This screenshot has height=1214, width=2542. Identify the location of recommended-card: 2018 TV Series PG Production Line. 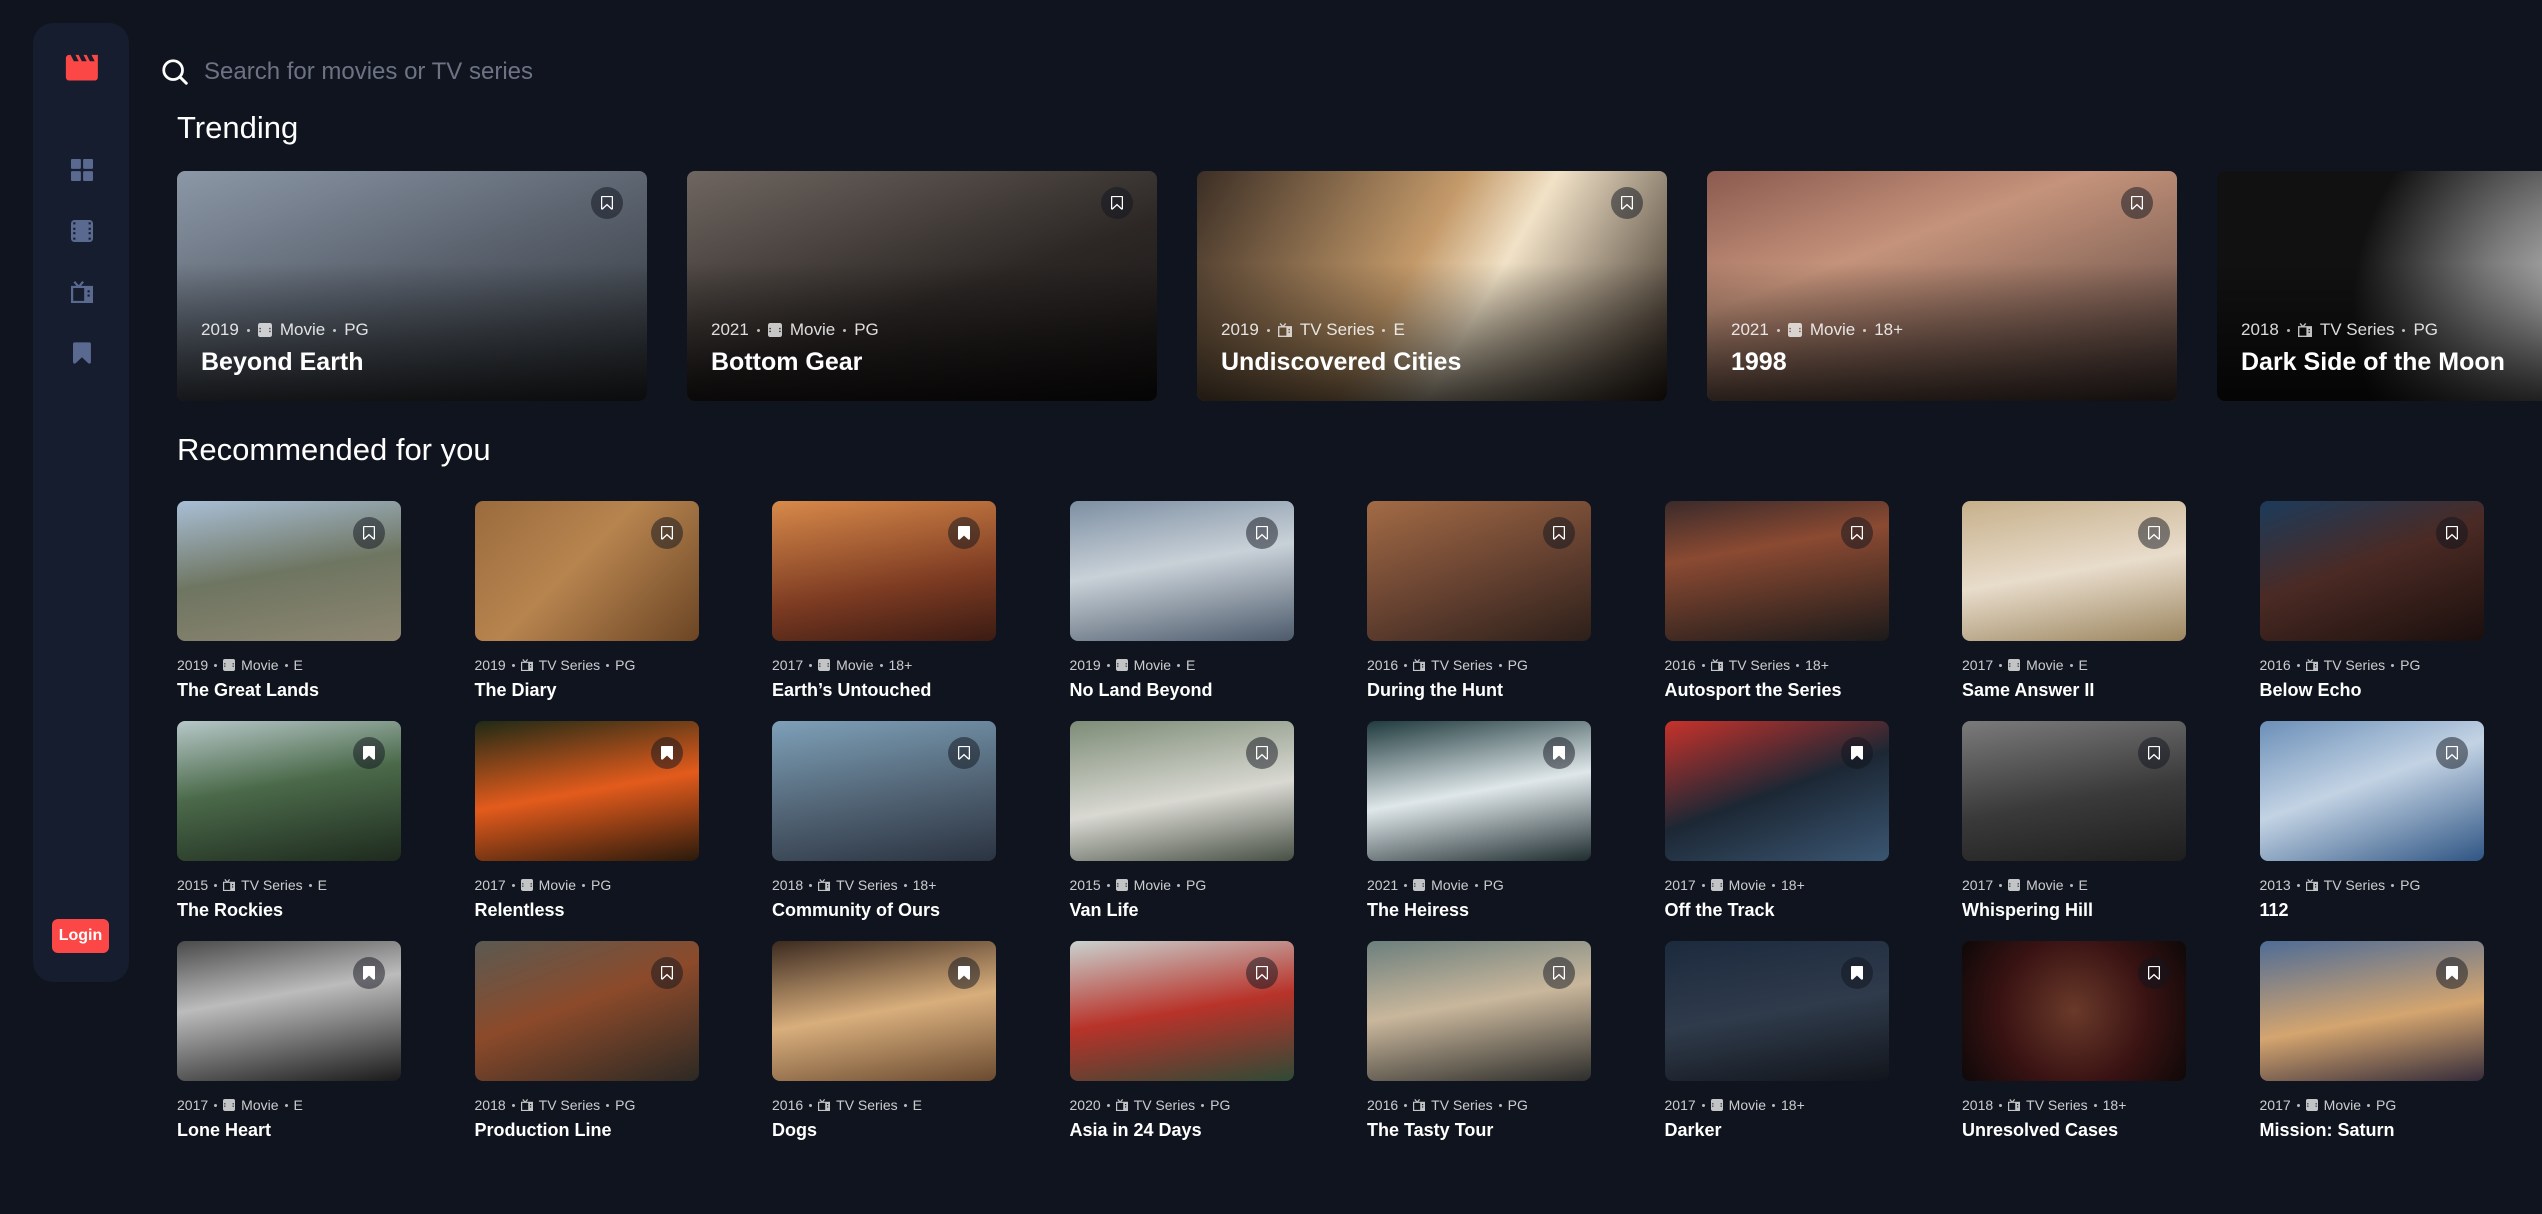
(586, 1041).